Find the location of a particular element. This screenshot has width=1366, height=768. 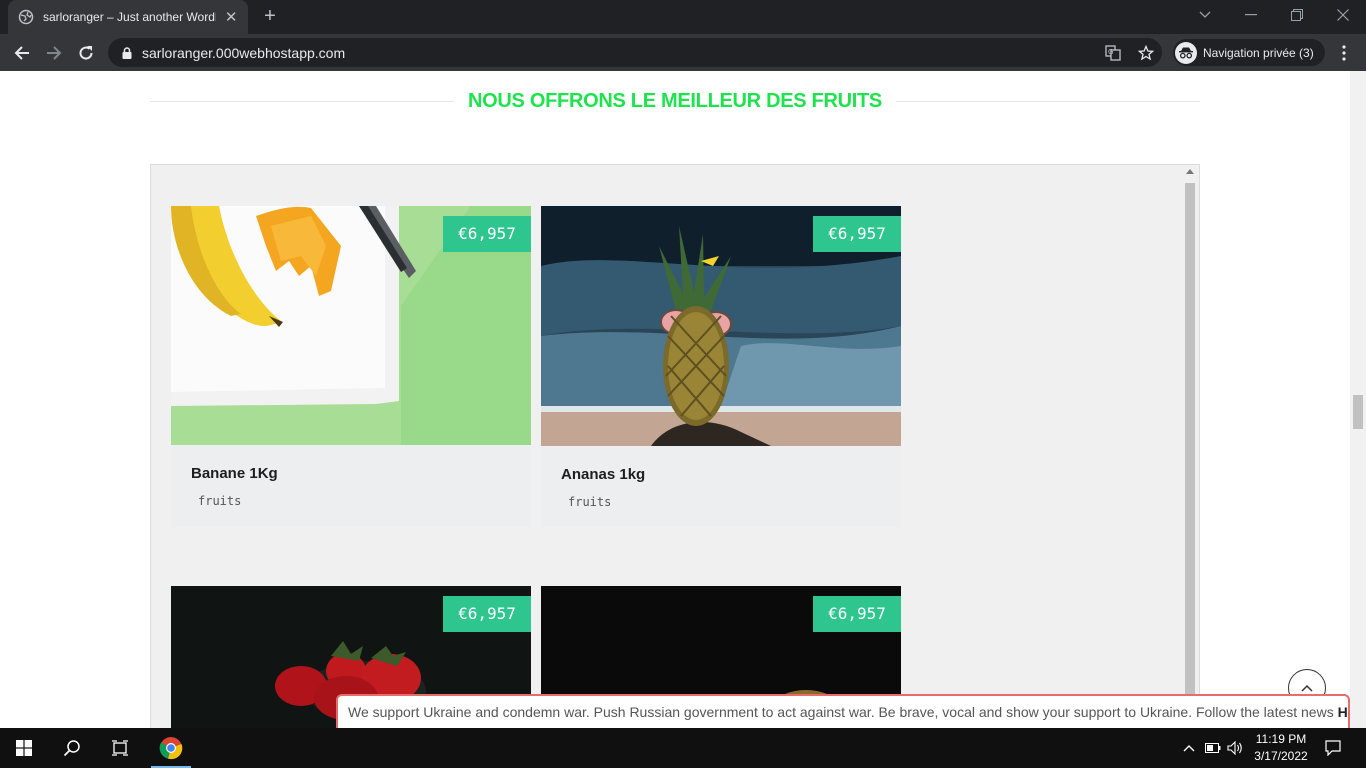

notifications-icon is located at coordinates (1333, 748).